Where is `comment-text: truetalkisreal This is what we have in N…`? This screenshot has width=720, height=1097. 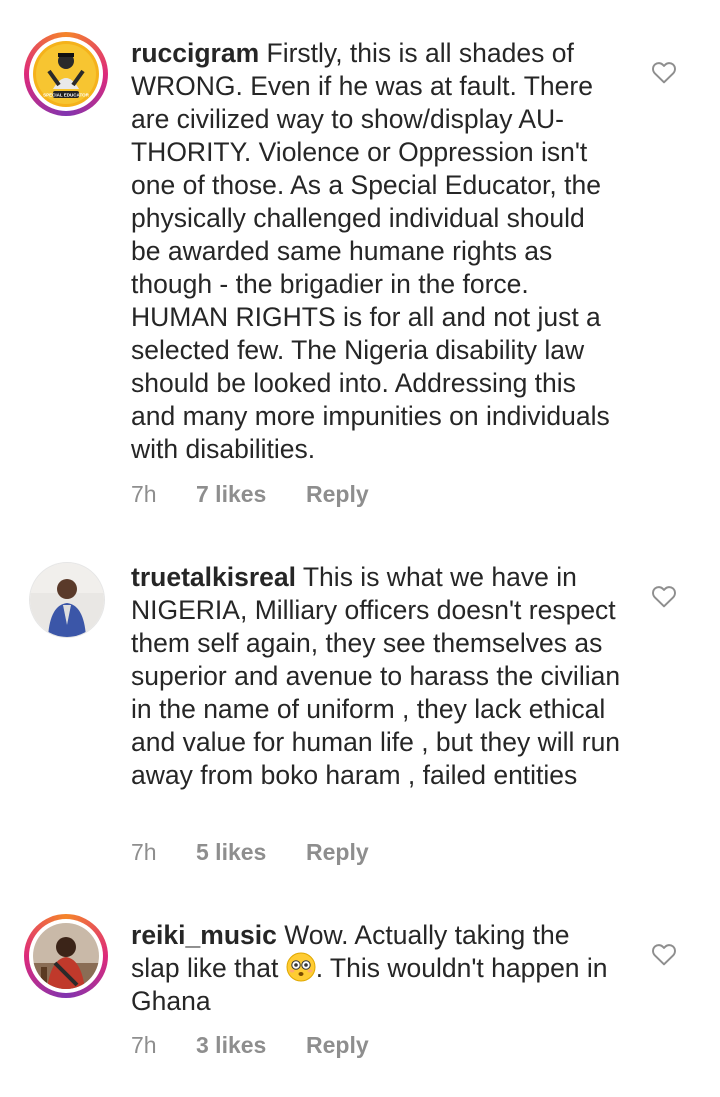
comment-text: truetalkisreal This is what we have in N… is located at coordinates (376, 676).